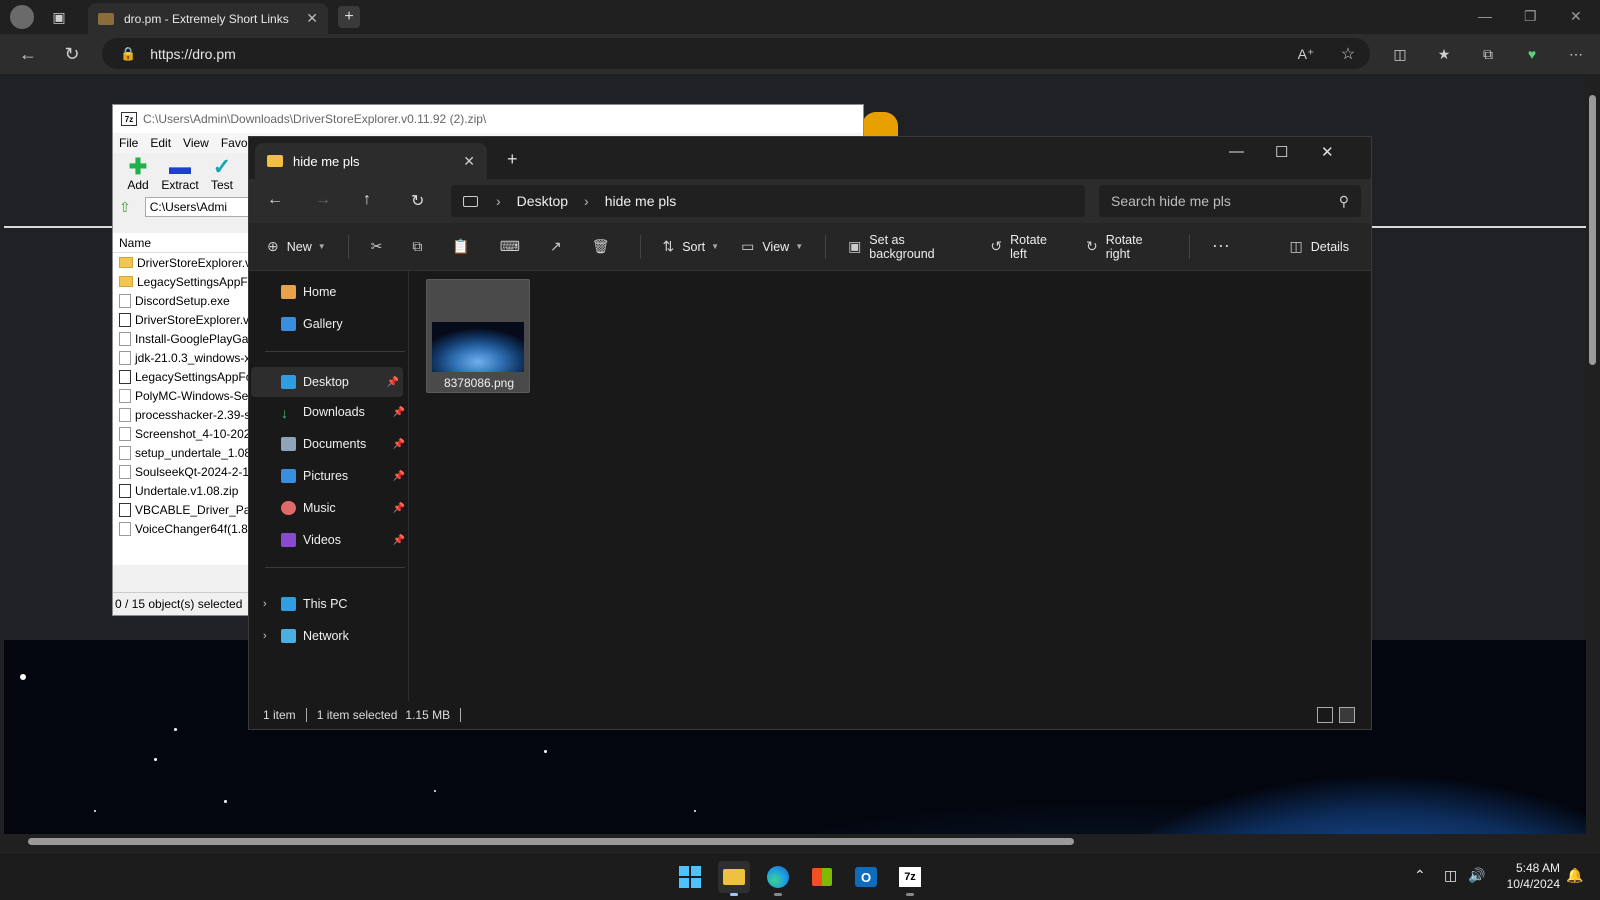 The image size is (1600, 900). What do you see at coordinates (334, 604) in the screenshot?
I see `sidebar-item-this-pc: › This PC` at bounding box center [334, 604].